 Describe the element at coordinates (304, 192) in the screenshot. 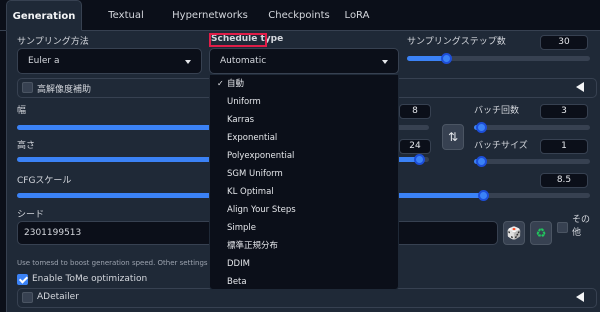

I see `dropdown-option: KL Optimal` at that location.